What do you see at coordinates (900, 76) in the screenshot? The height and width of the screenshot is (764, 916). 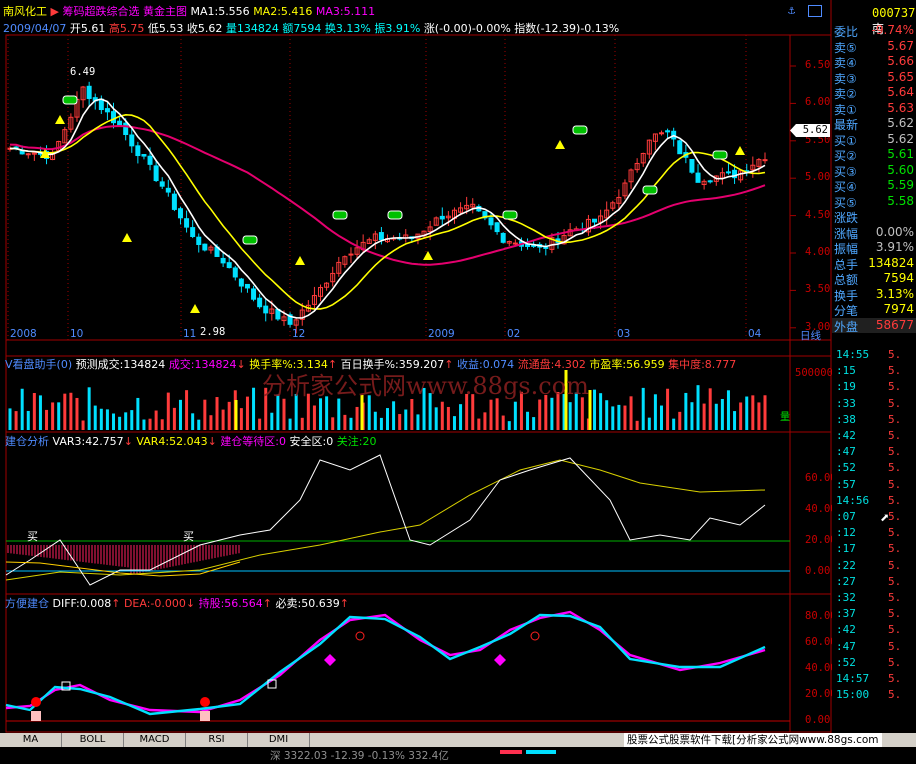 I see `quote-value: 5.65` at bounding box center [900, 76].